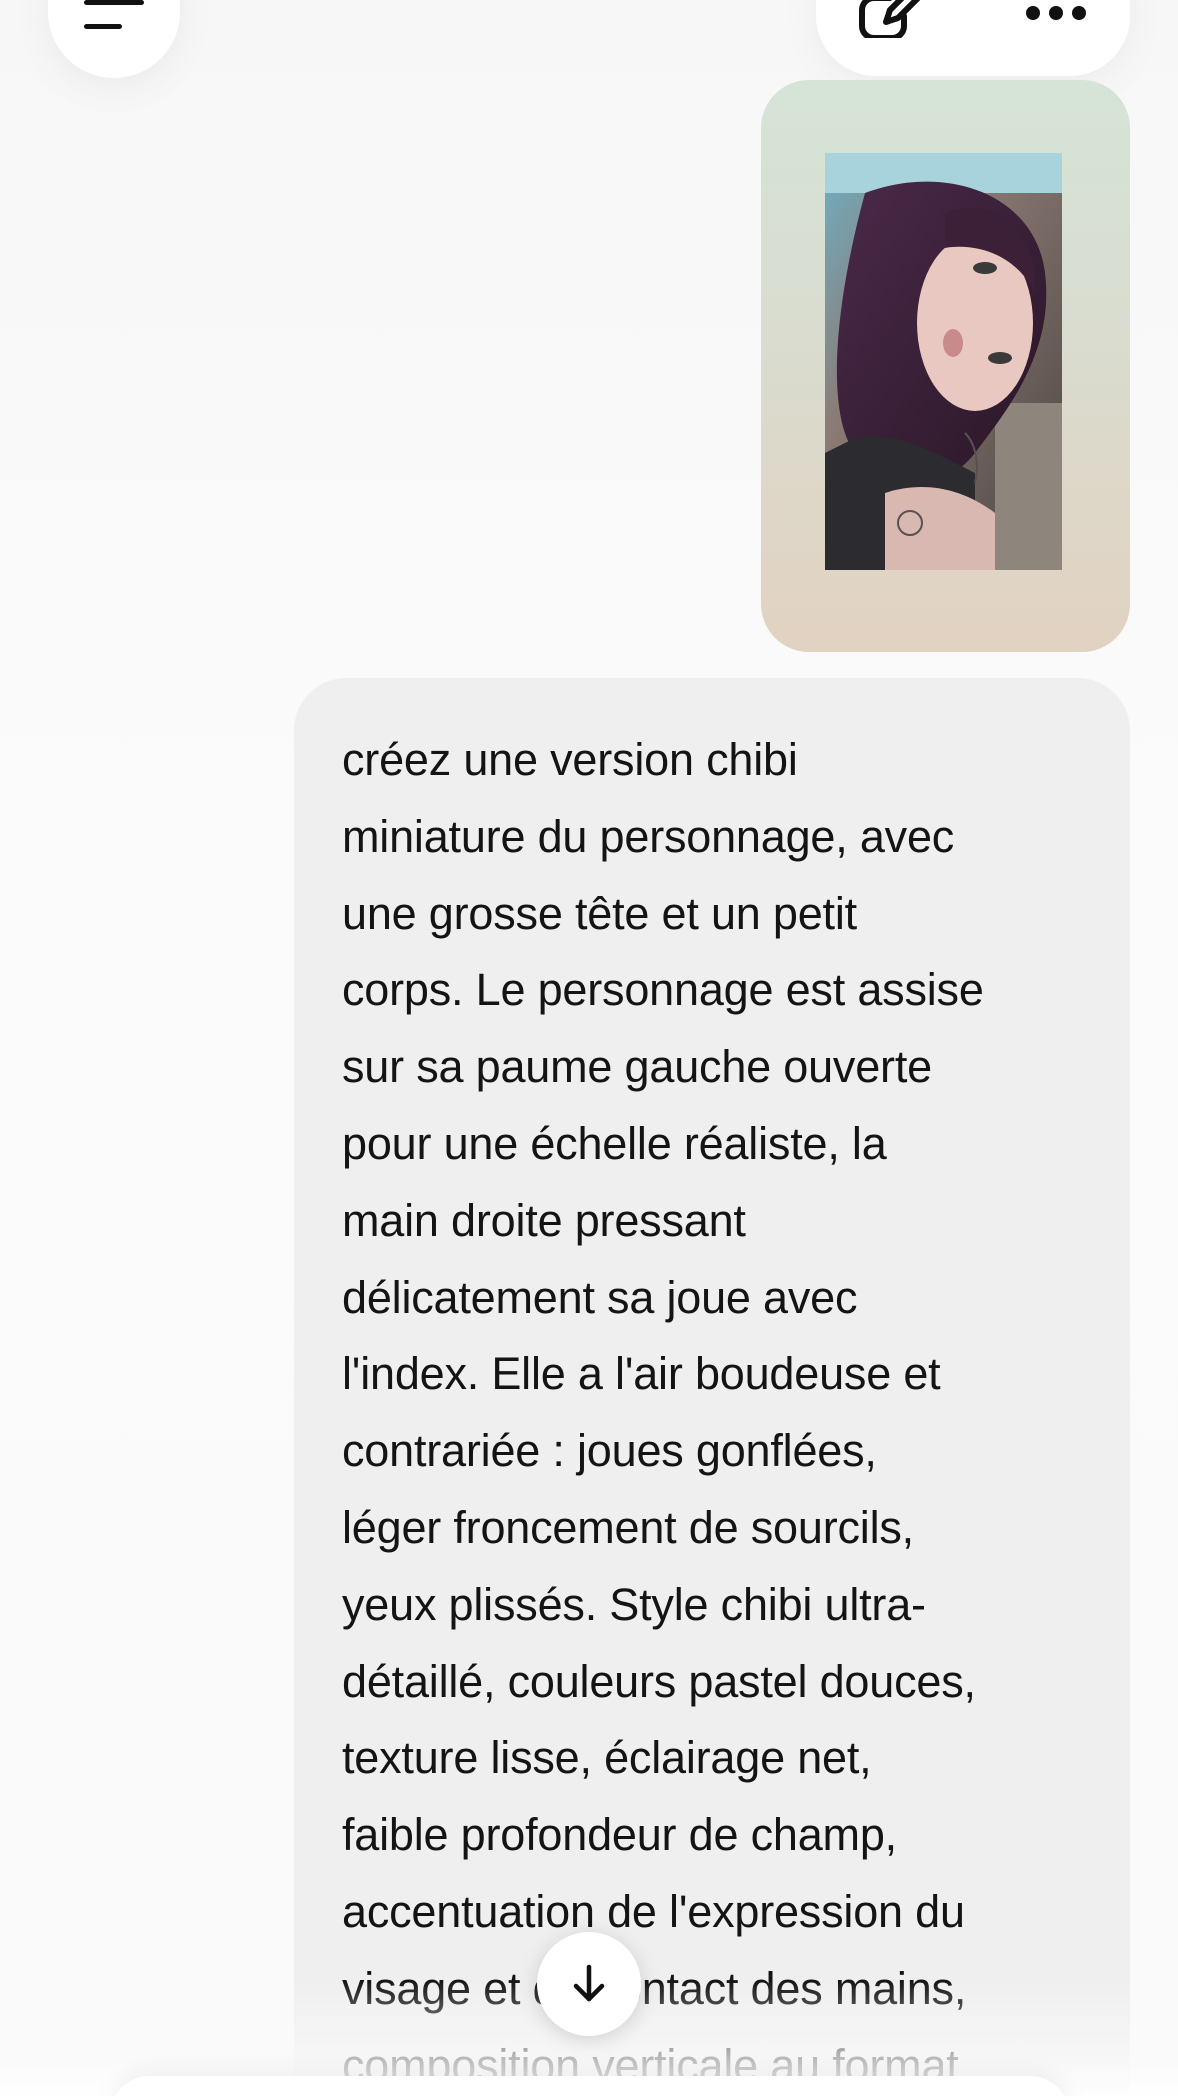  Describe the element at coordinates (973, 38) in the screenshot. I see `header-actions` at that location.